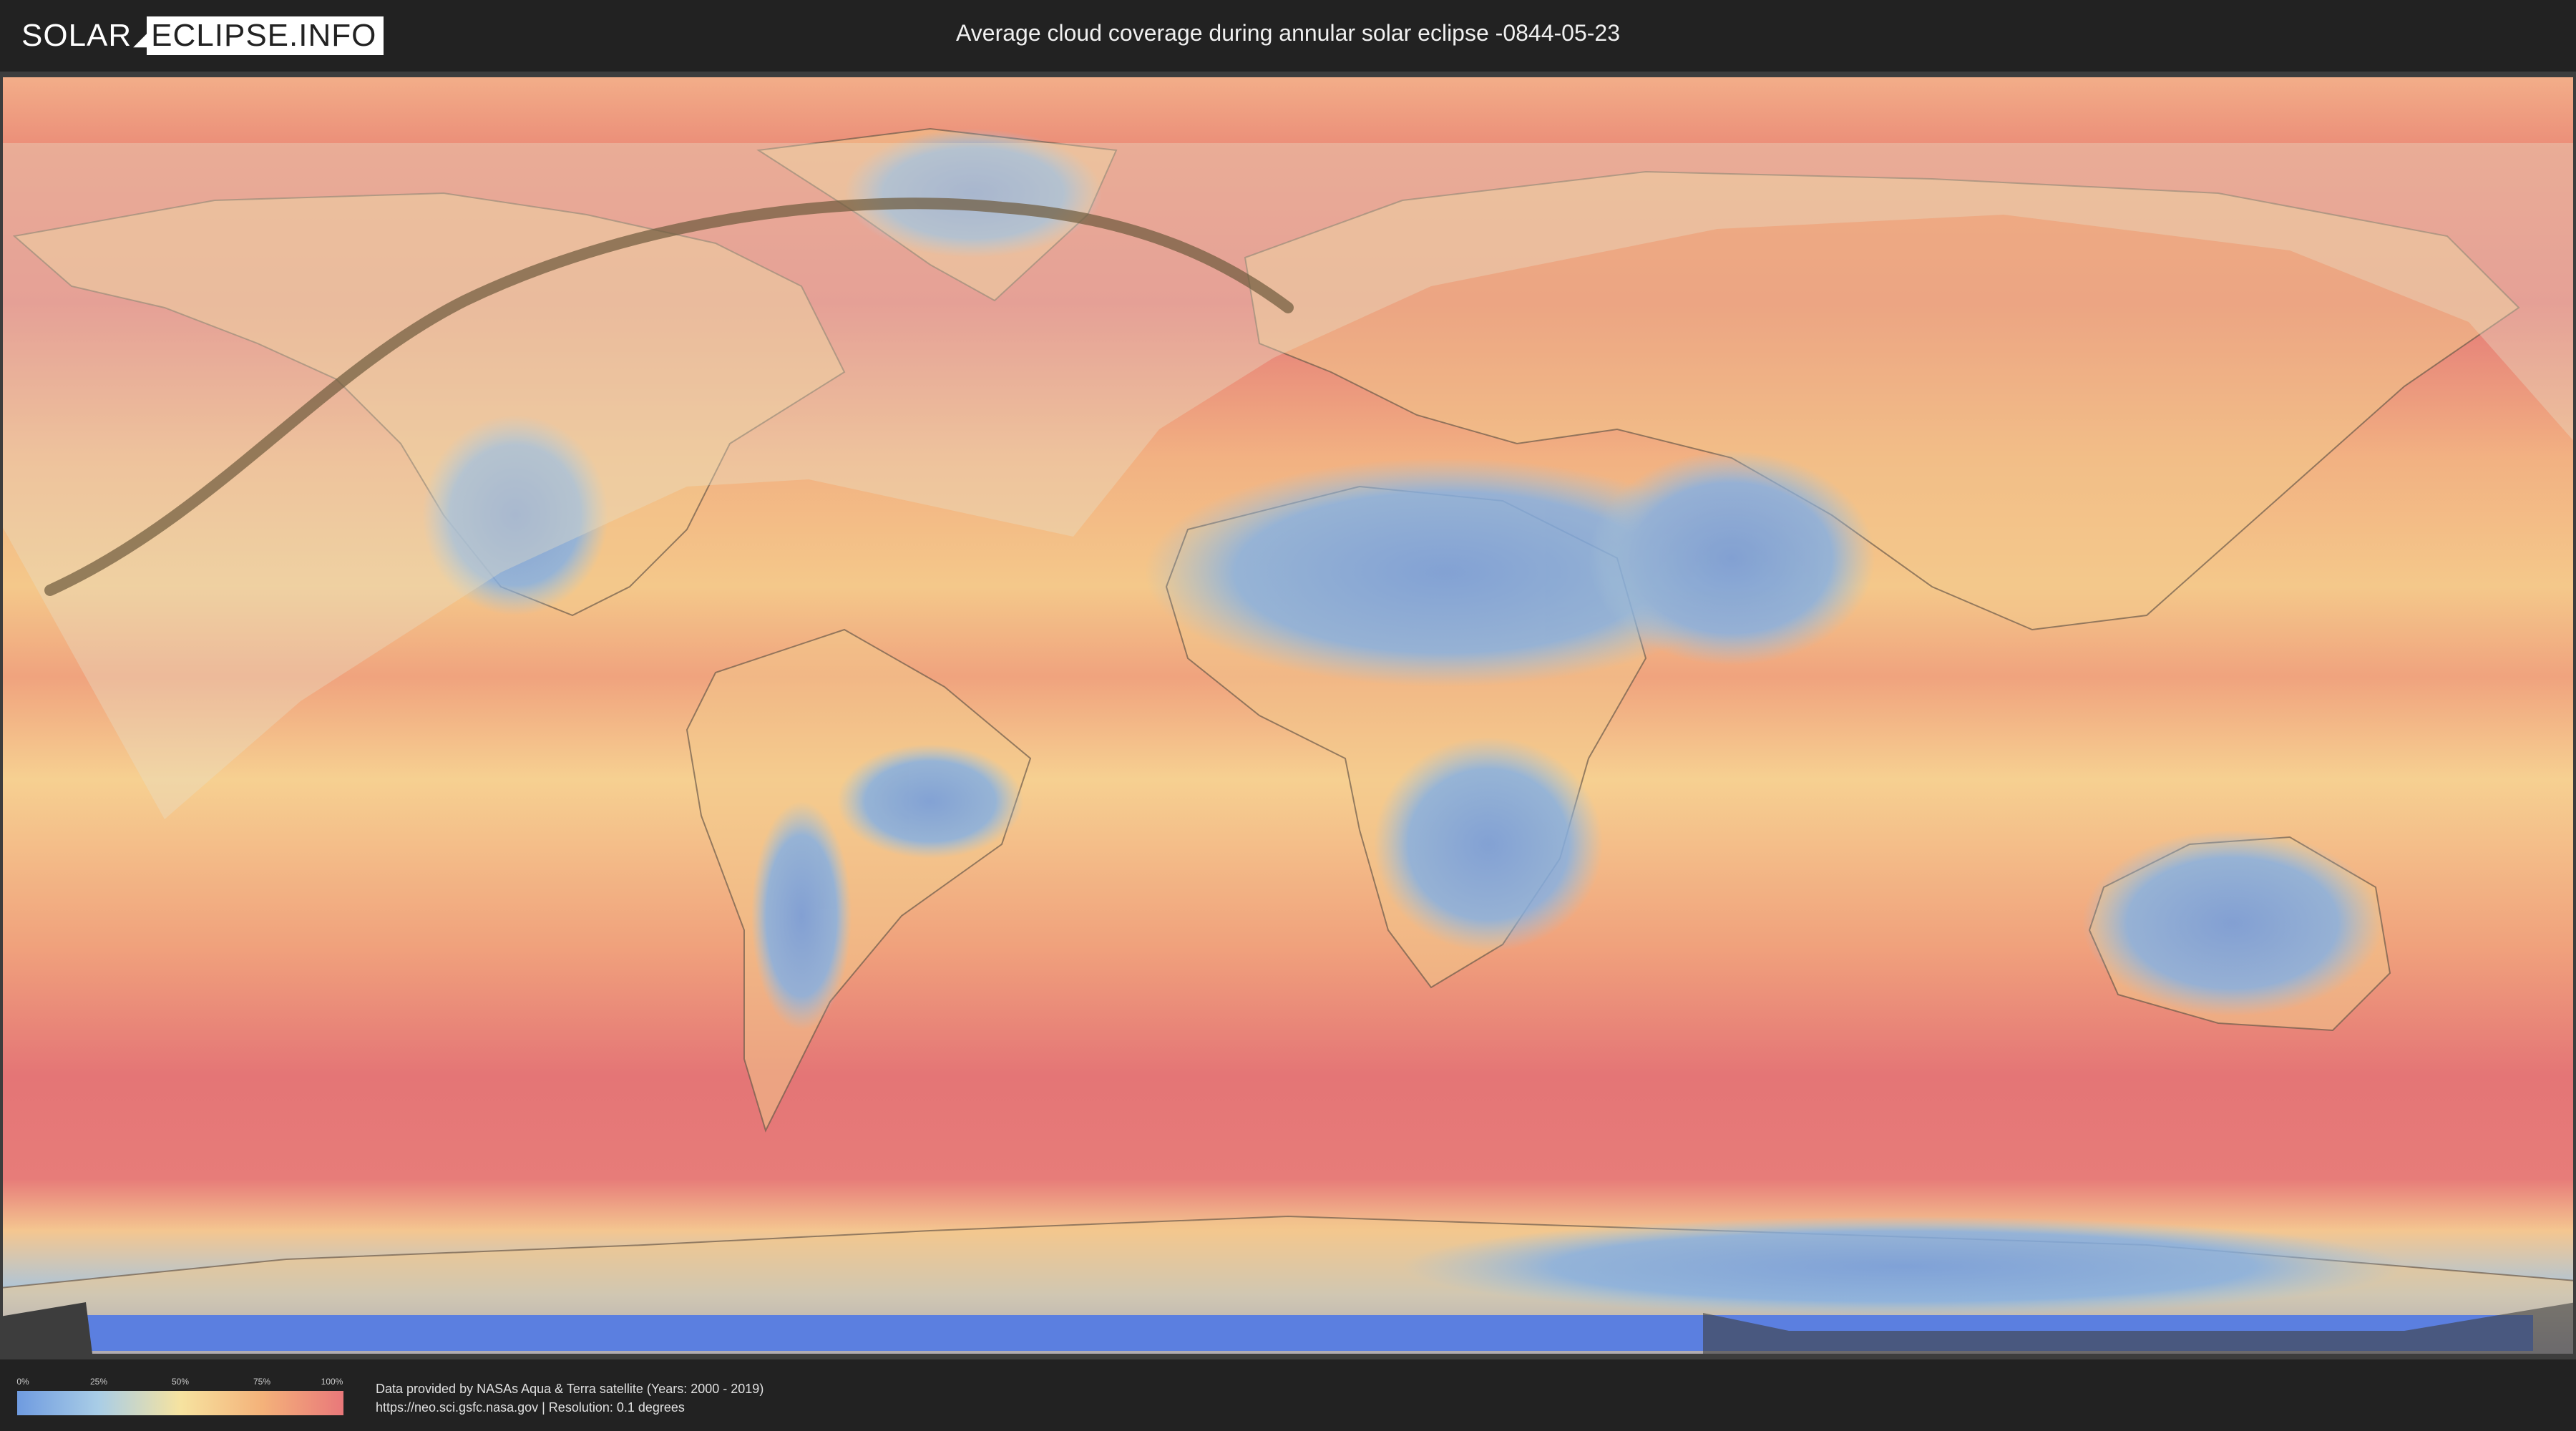 The width and height of the screenshot is (2576, 1431). What do you see at coordinates (1488, 845) in the screenshot?
I see `clear-southern-africa` at bounding box center [1488, 845].